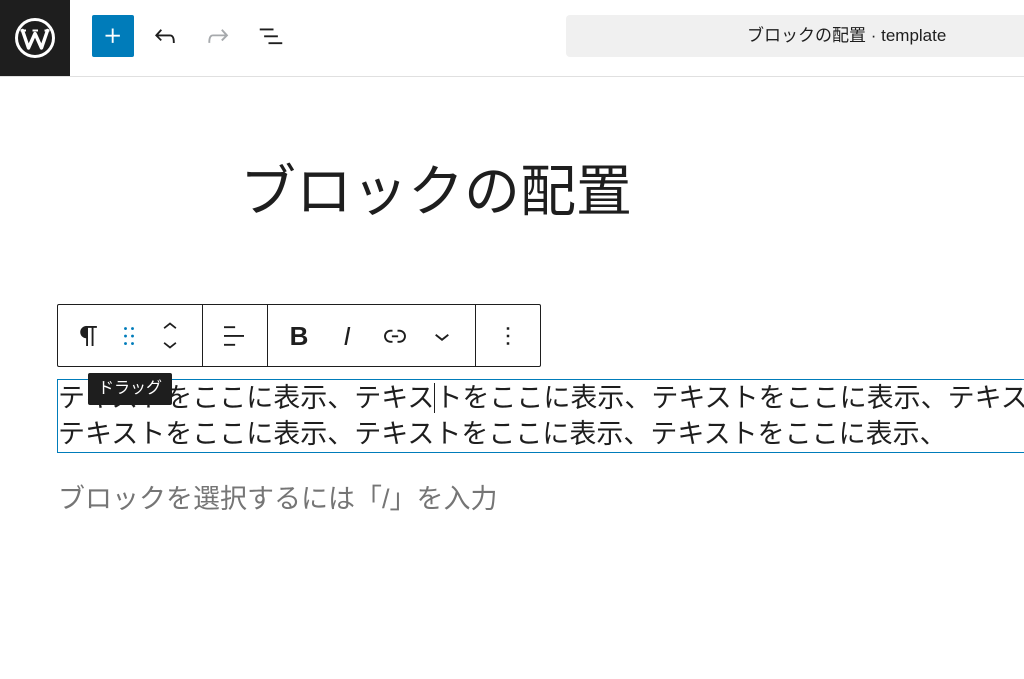  I want to click on align-left-icon, so click(234, 335).